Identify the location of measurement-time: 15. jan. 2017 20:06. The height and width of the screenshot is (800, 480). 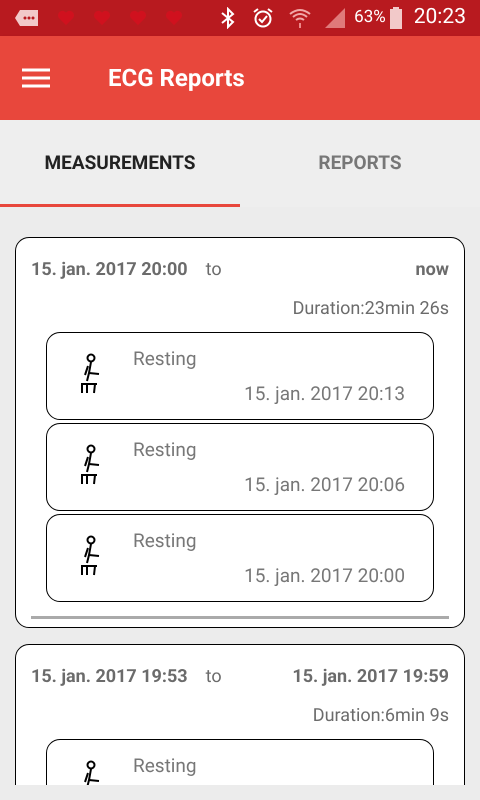
(324, 485).